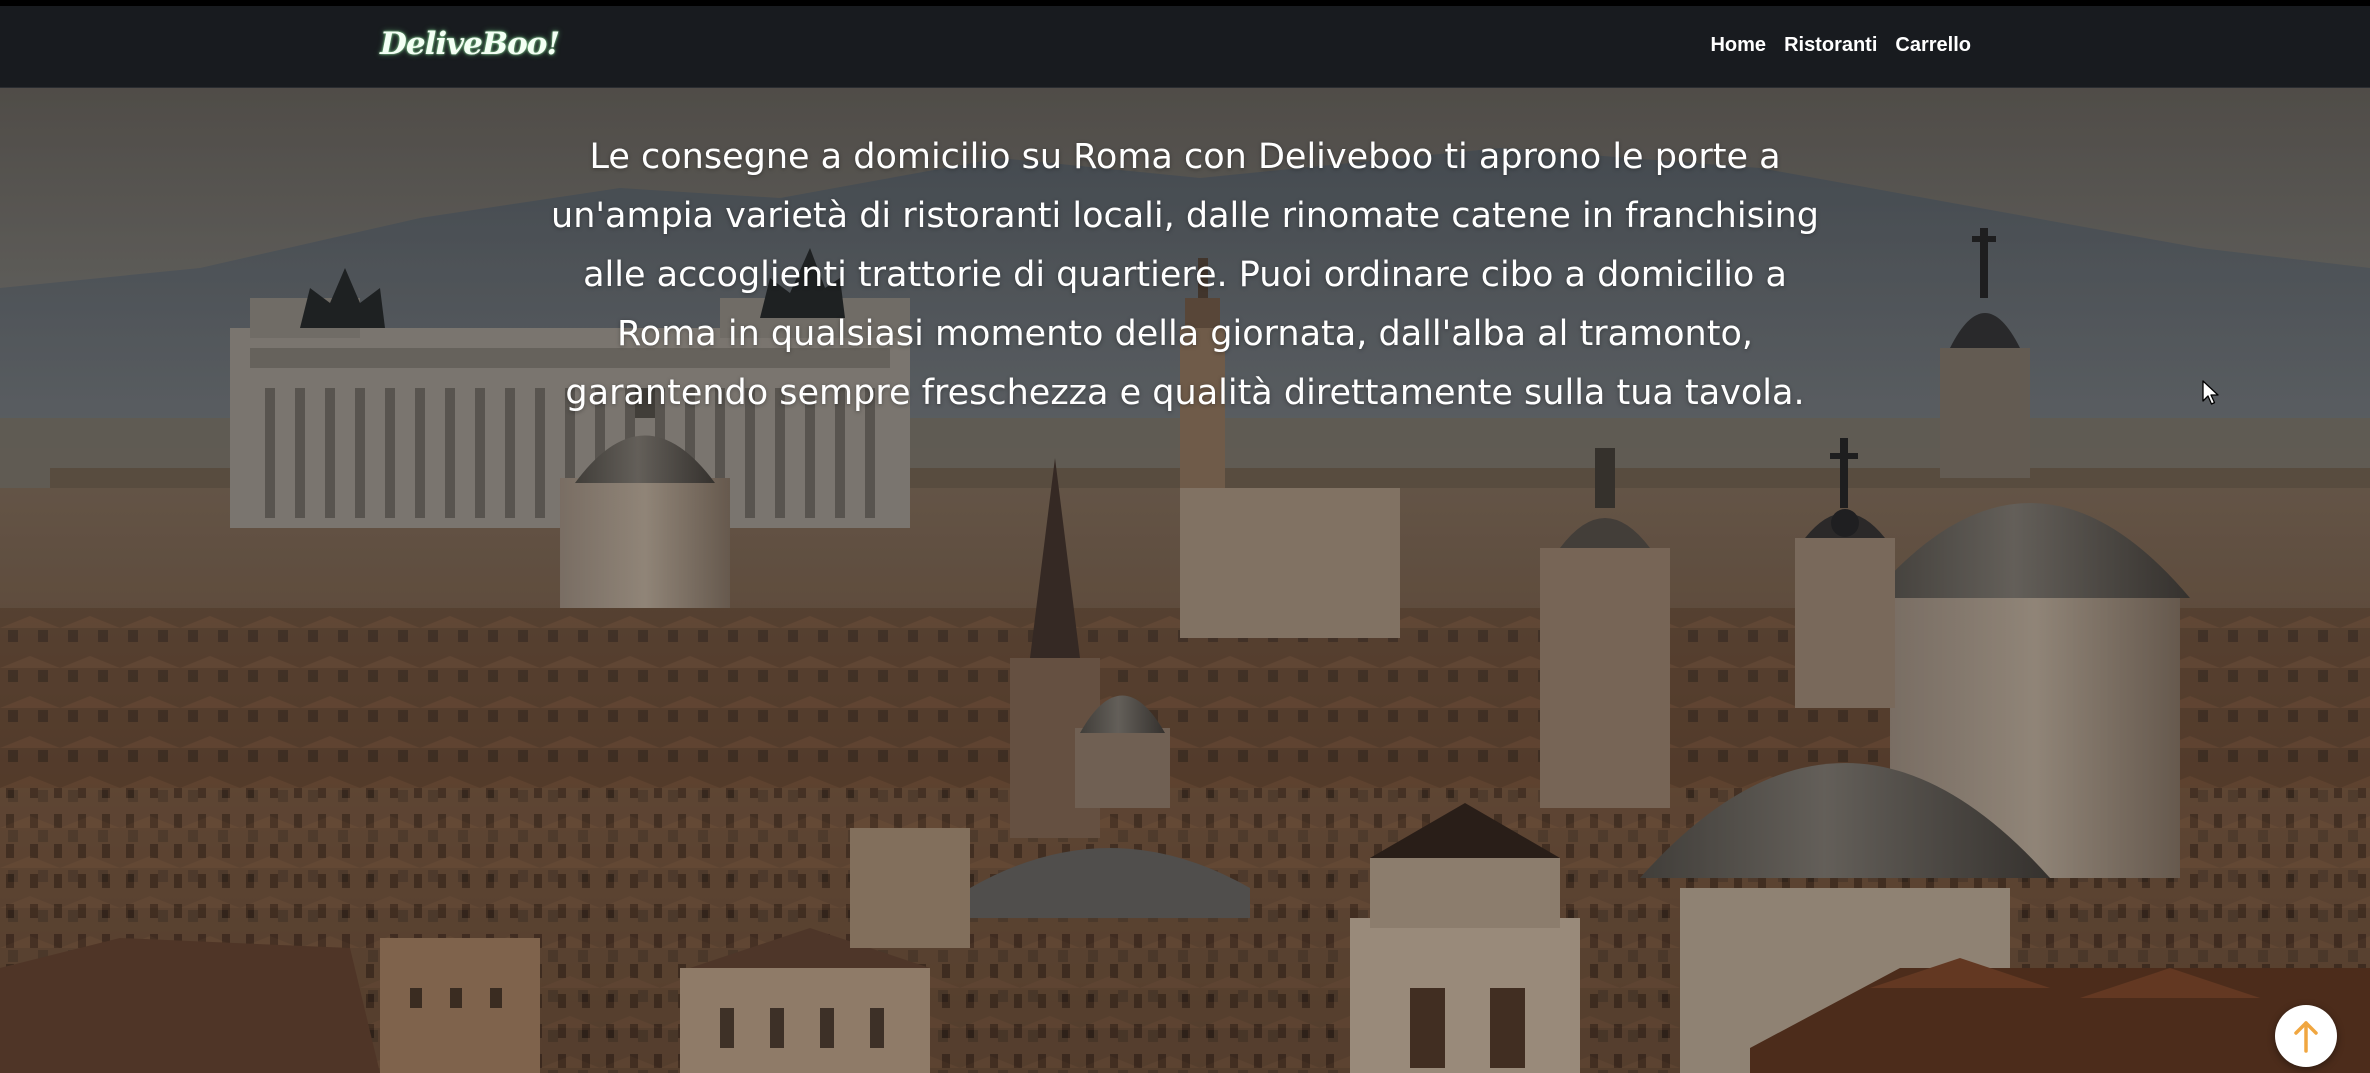 The image size is (2370, 1073). I want to click on nav-links: Home Ristoranti Carrello, so click(1840, 45).